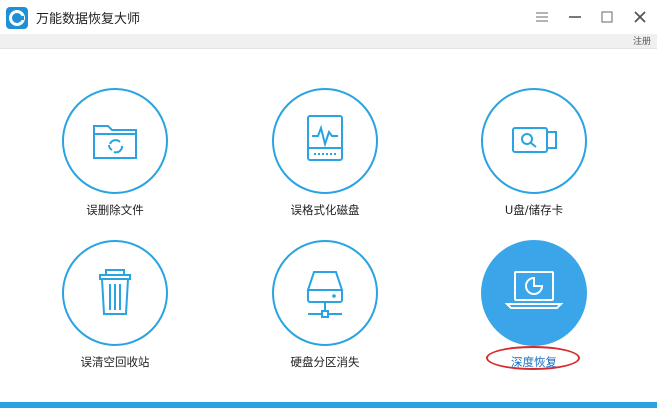 The height and width of the screenshot is (408, 657). I want to click on close-button, so click(640, 17).